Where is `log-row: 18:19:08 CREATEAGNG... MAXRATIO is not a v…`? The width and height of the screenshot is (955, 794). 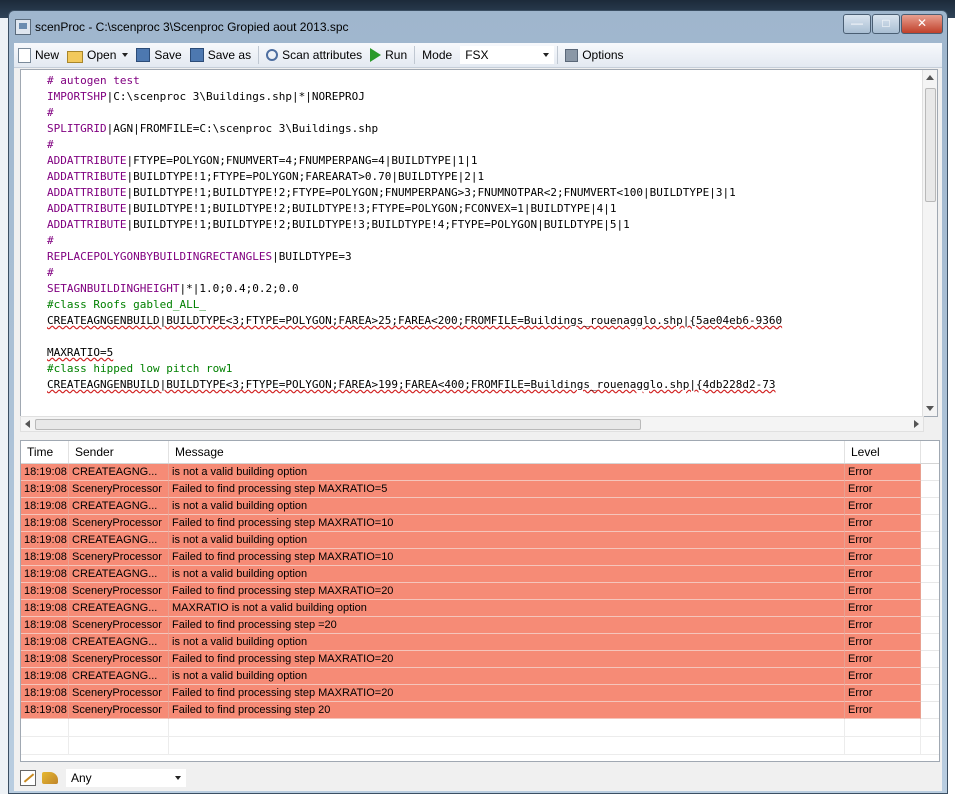
log-row: 18:19:08 CREATEAGNG... MAXRATIO is not a v… is located at coordinates (480, 608).